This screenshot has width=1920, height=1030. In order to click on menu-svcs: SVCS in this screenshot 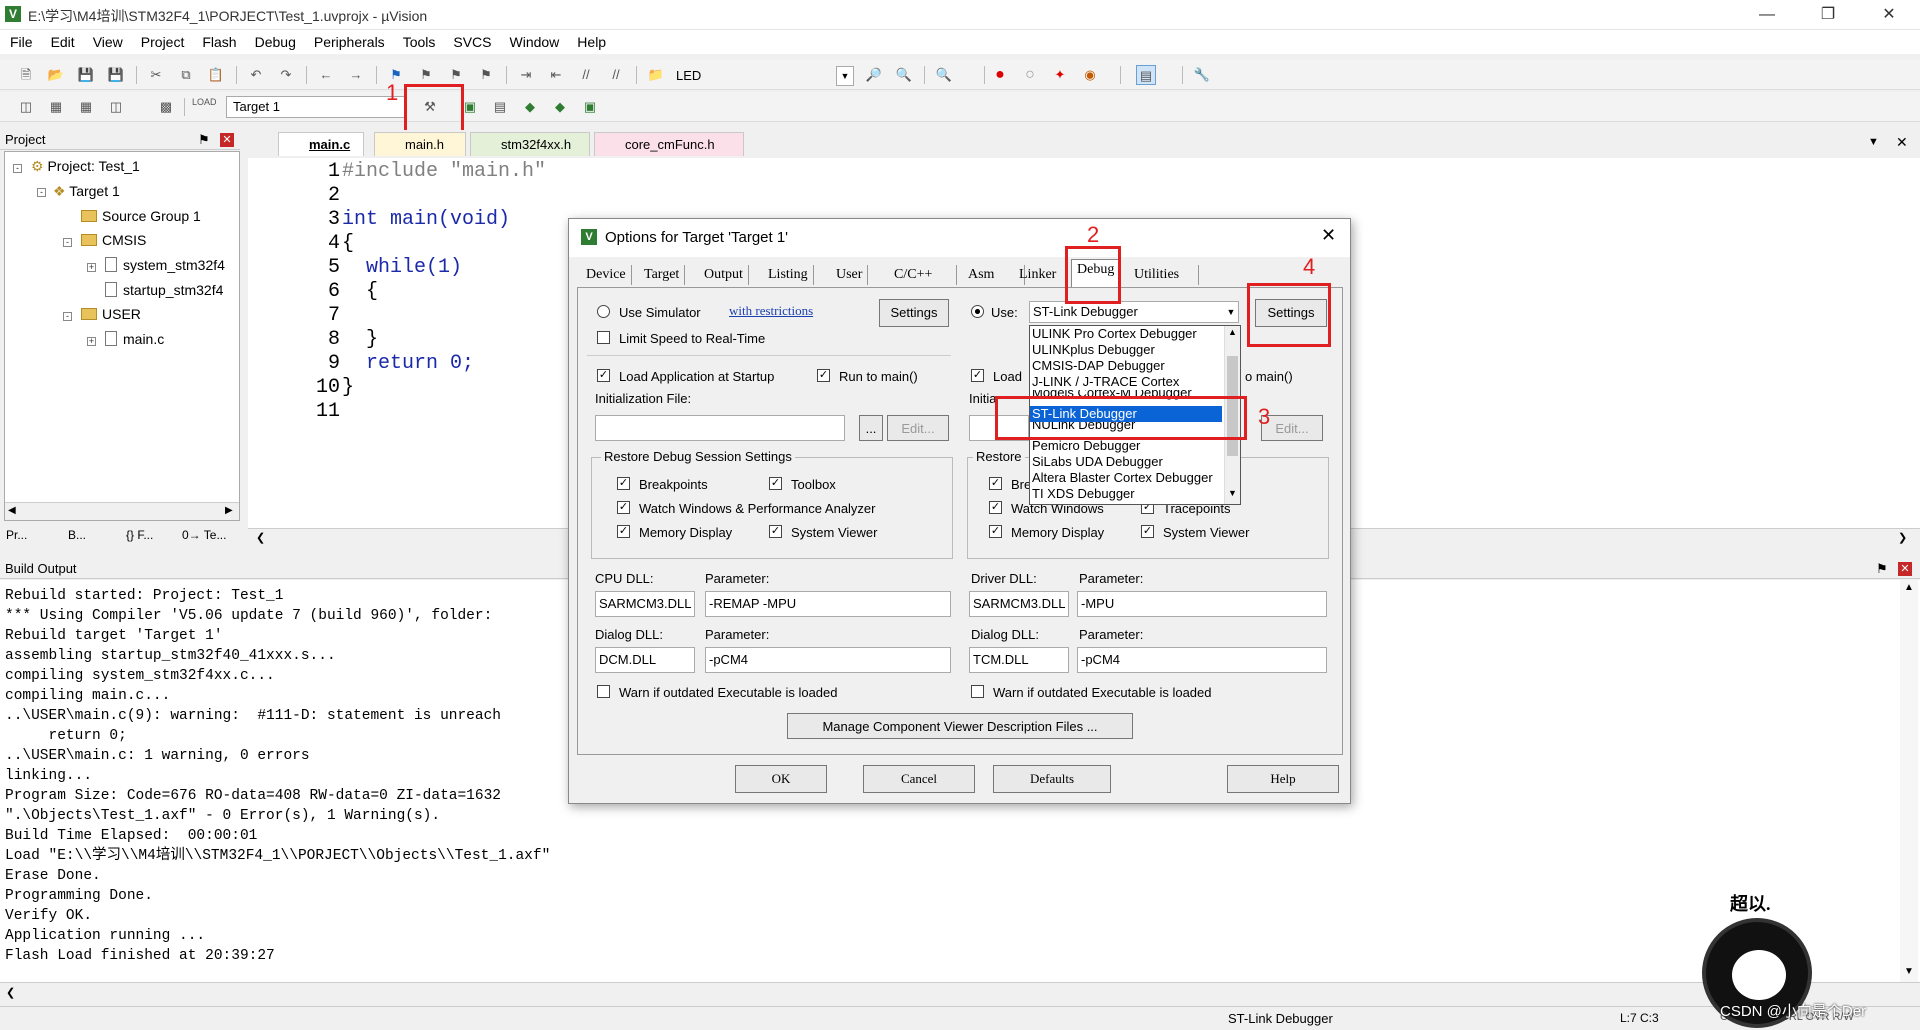, I will do `click(471, 40)`.